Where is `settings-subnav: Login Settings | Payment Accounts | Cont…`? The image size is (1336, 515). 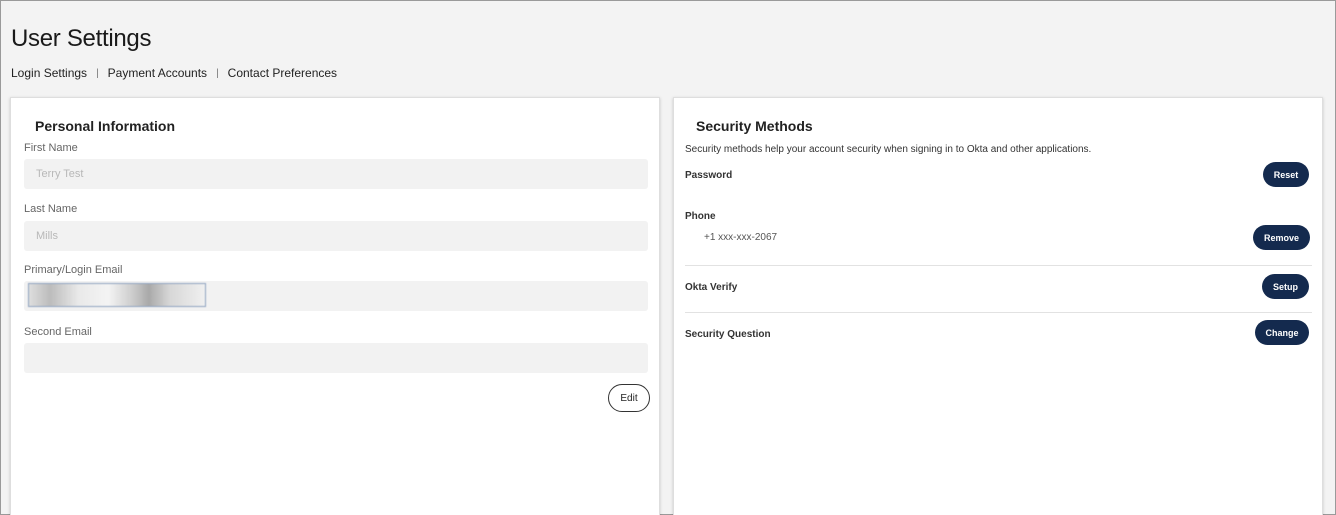
settings-subnav: Login Settings | Payment Accounts | Cont… is located at coordinates (174, 73).